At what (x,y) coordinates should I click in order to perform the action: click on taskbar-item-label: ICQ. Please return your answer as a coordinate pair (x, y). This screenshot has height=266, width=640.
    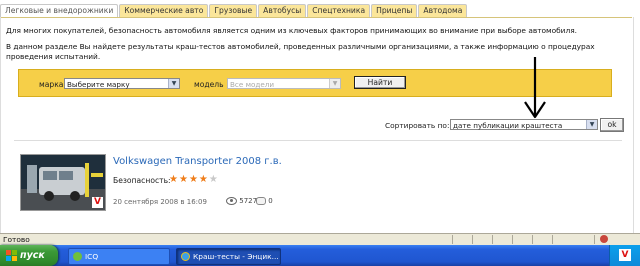
    Looking at the image, I should click on (92, 256).